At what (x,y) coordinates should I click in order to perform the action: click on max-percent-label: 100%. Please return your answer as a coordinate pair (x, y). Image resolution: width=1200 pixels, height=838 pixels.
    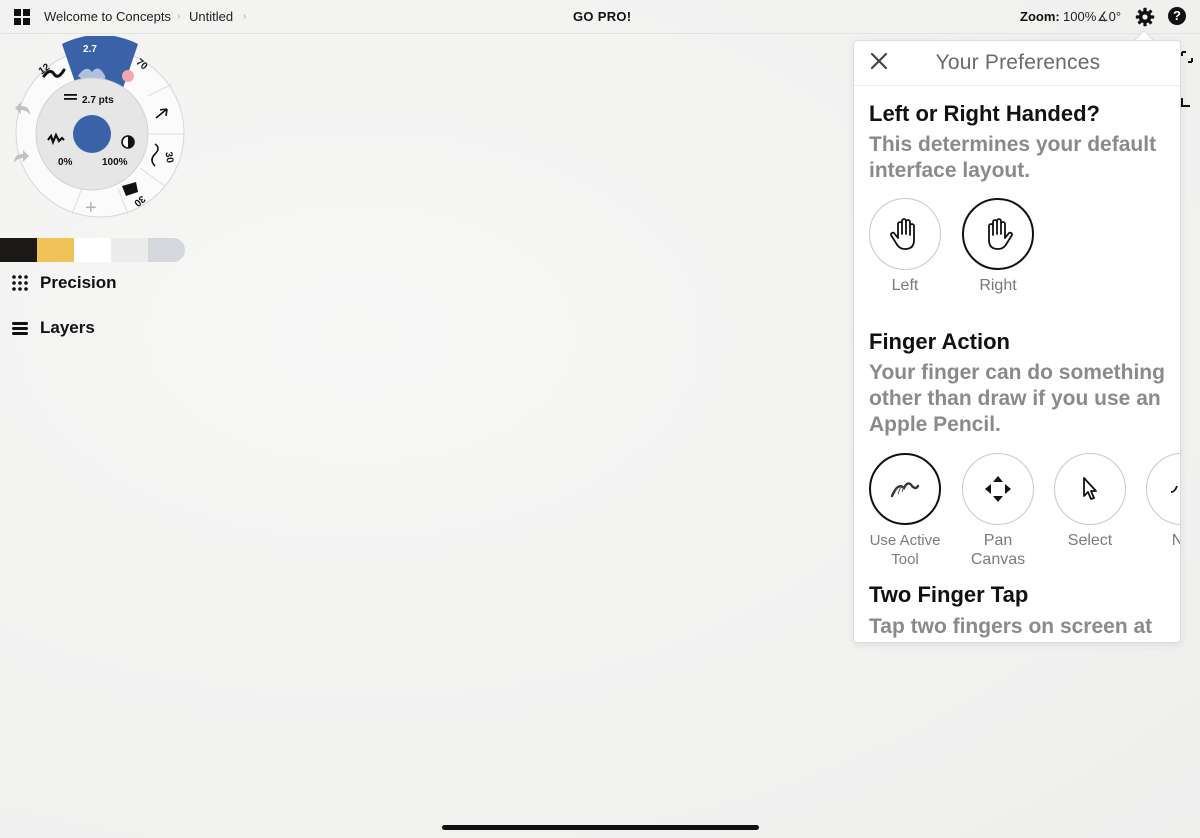
    Looking at the image, I should click on (115, 162).